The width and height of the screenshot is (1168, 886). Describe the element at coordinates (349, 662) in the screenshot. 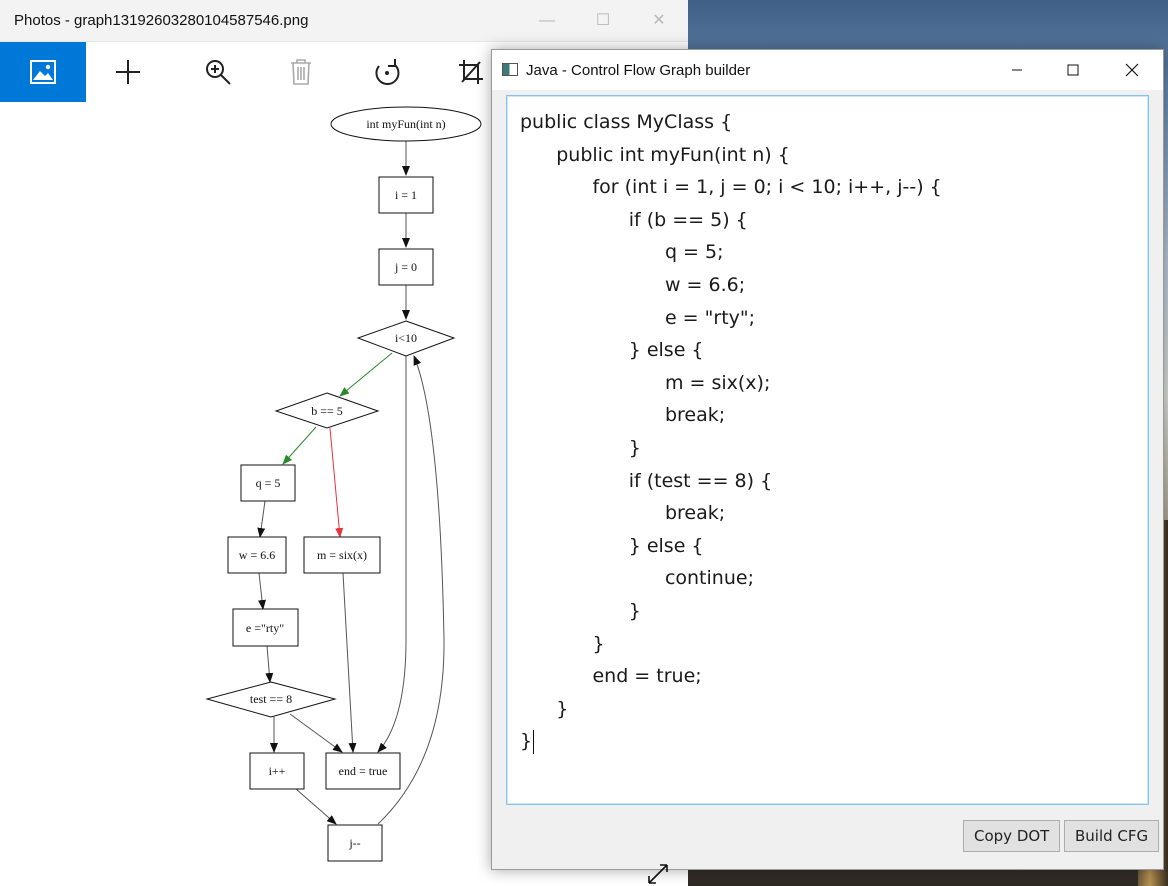

I see `edge-msix-end` at that location.